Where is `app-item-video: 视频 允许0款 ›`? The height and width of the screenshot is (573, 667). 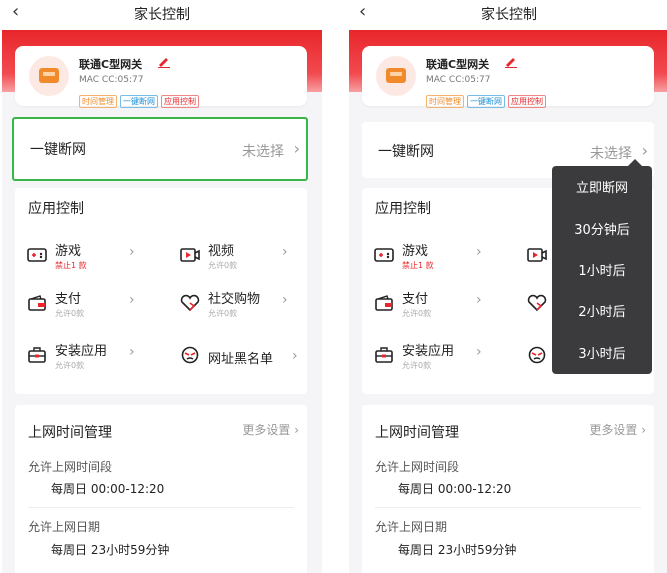 app-item-video: 视频 允许0款 › is located at coordinates (250, 258).